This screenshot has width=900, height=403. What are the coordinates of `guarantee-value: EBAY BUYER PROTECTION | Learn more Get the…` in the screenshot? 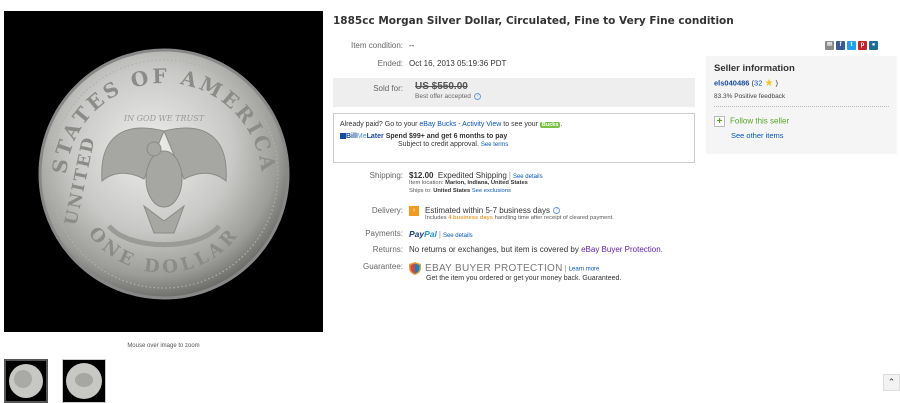 It's located at (552, 272).